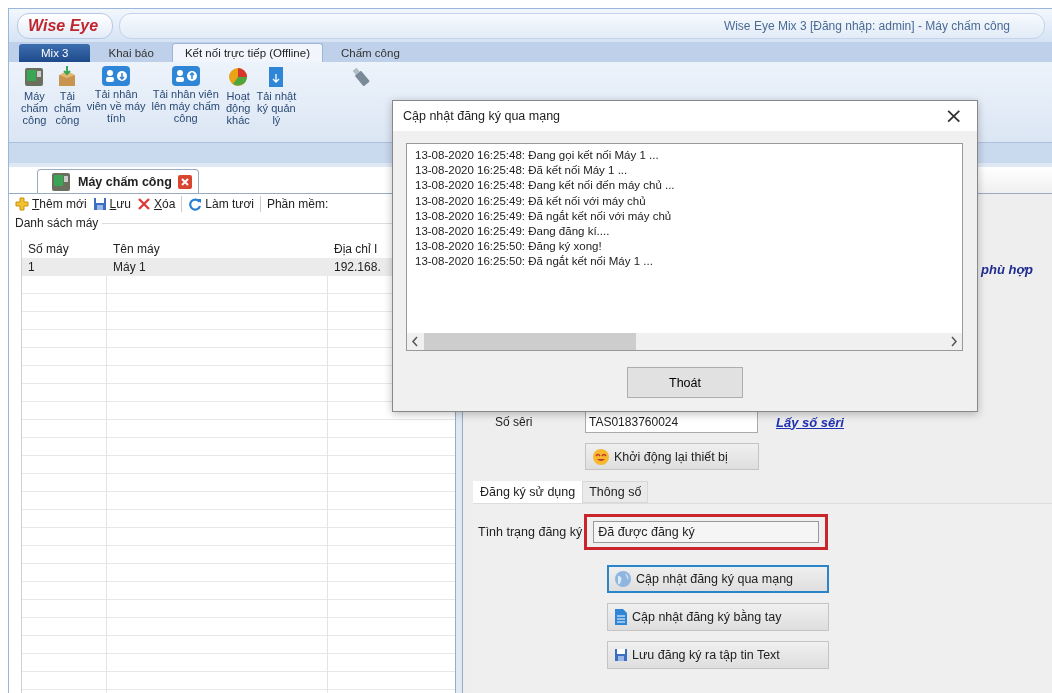  Describe the element at coordinates (621, 617) in the screenshot. I see `document-icon` at that location.